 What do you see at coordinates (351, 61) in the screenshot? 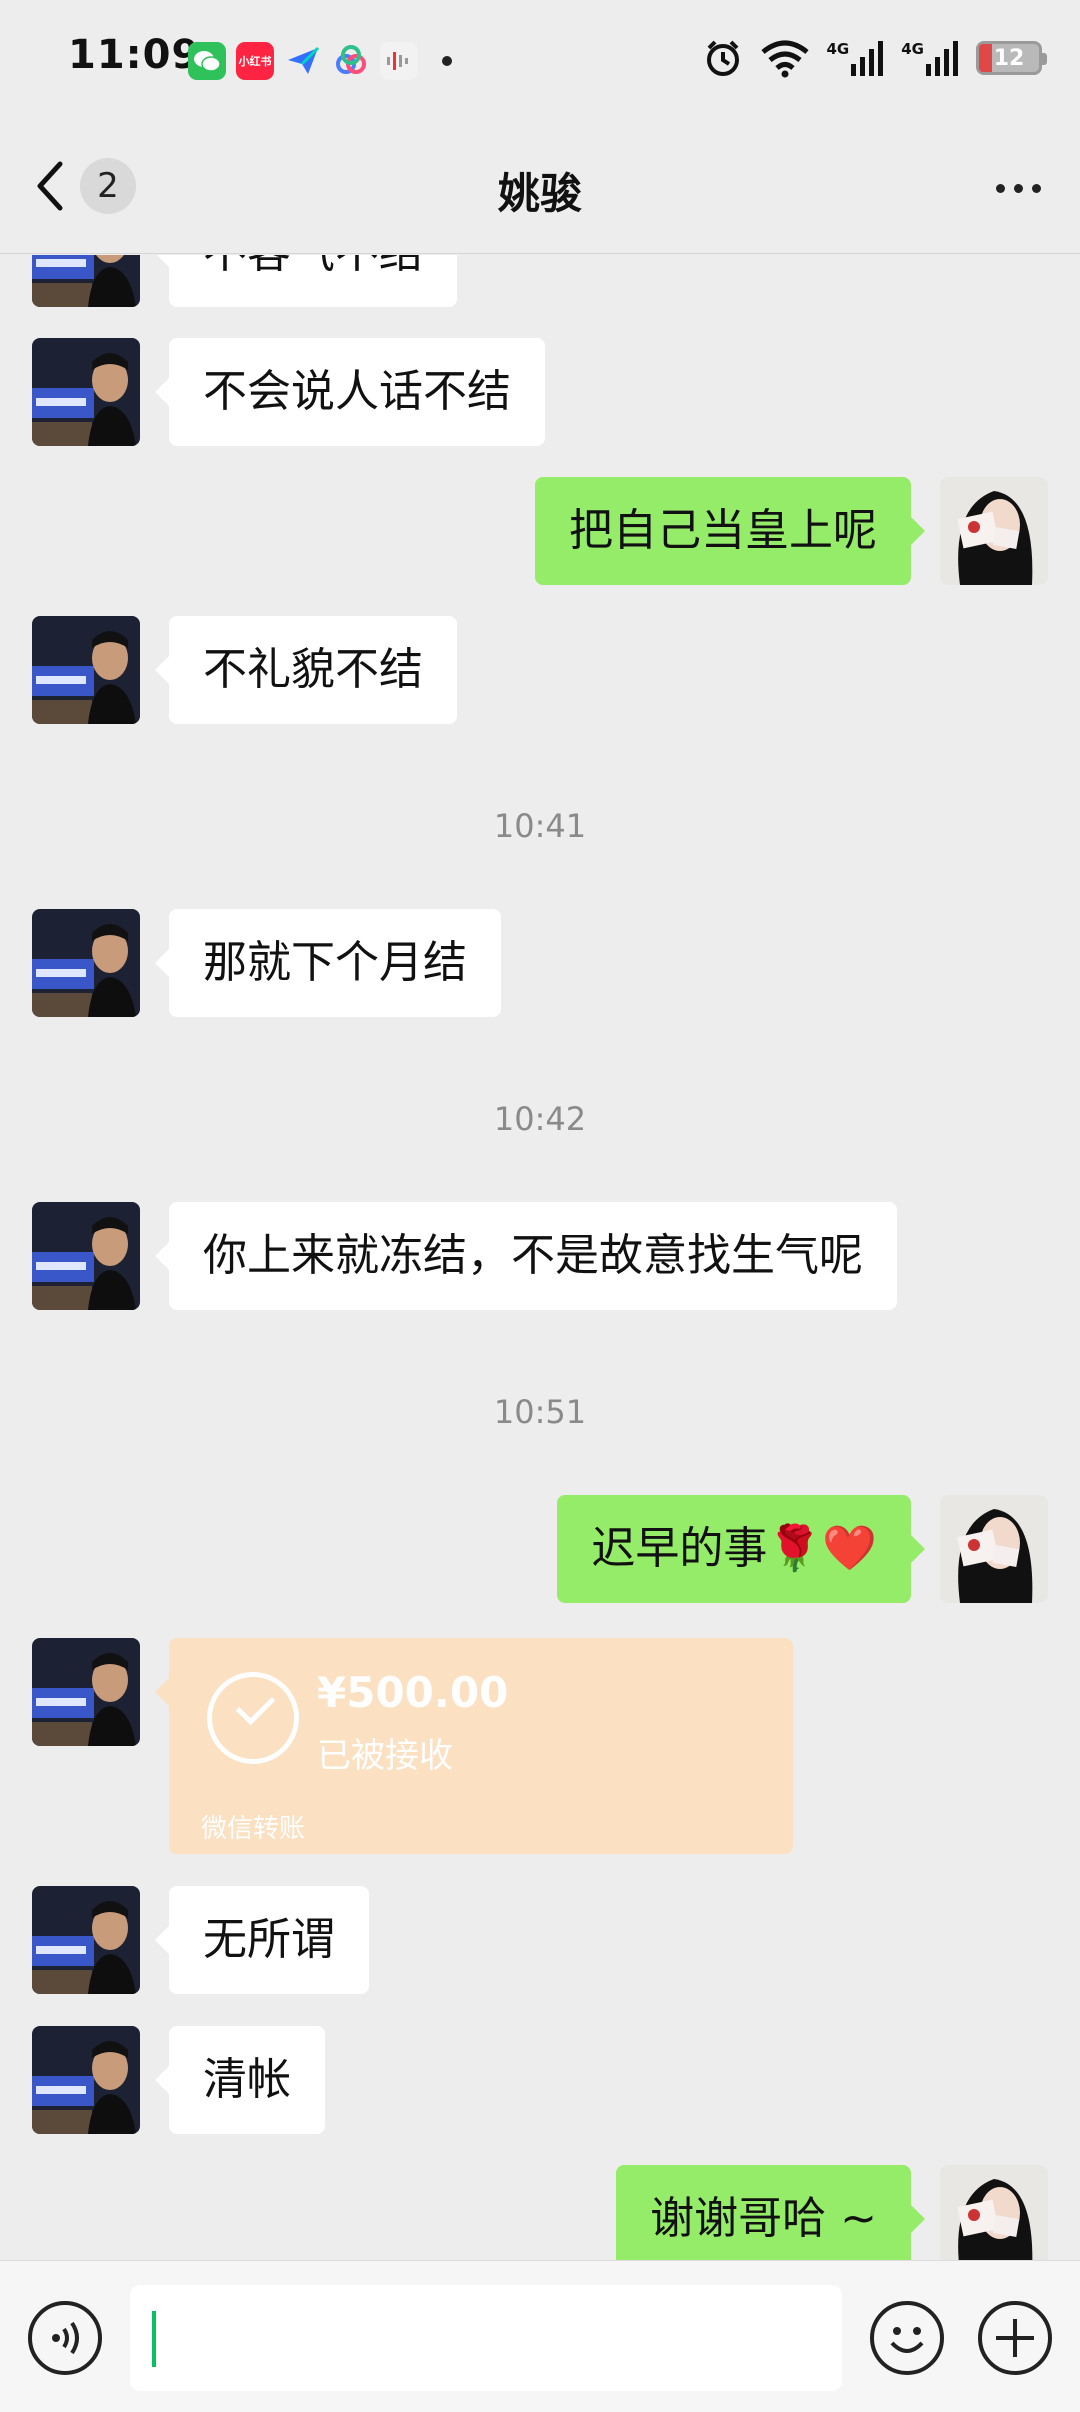
I see `app-icon` at bounding box center [351, 61].